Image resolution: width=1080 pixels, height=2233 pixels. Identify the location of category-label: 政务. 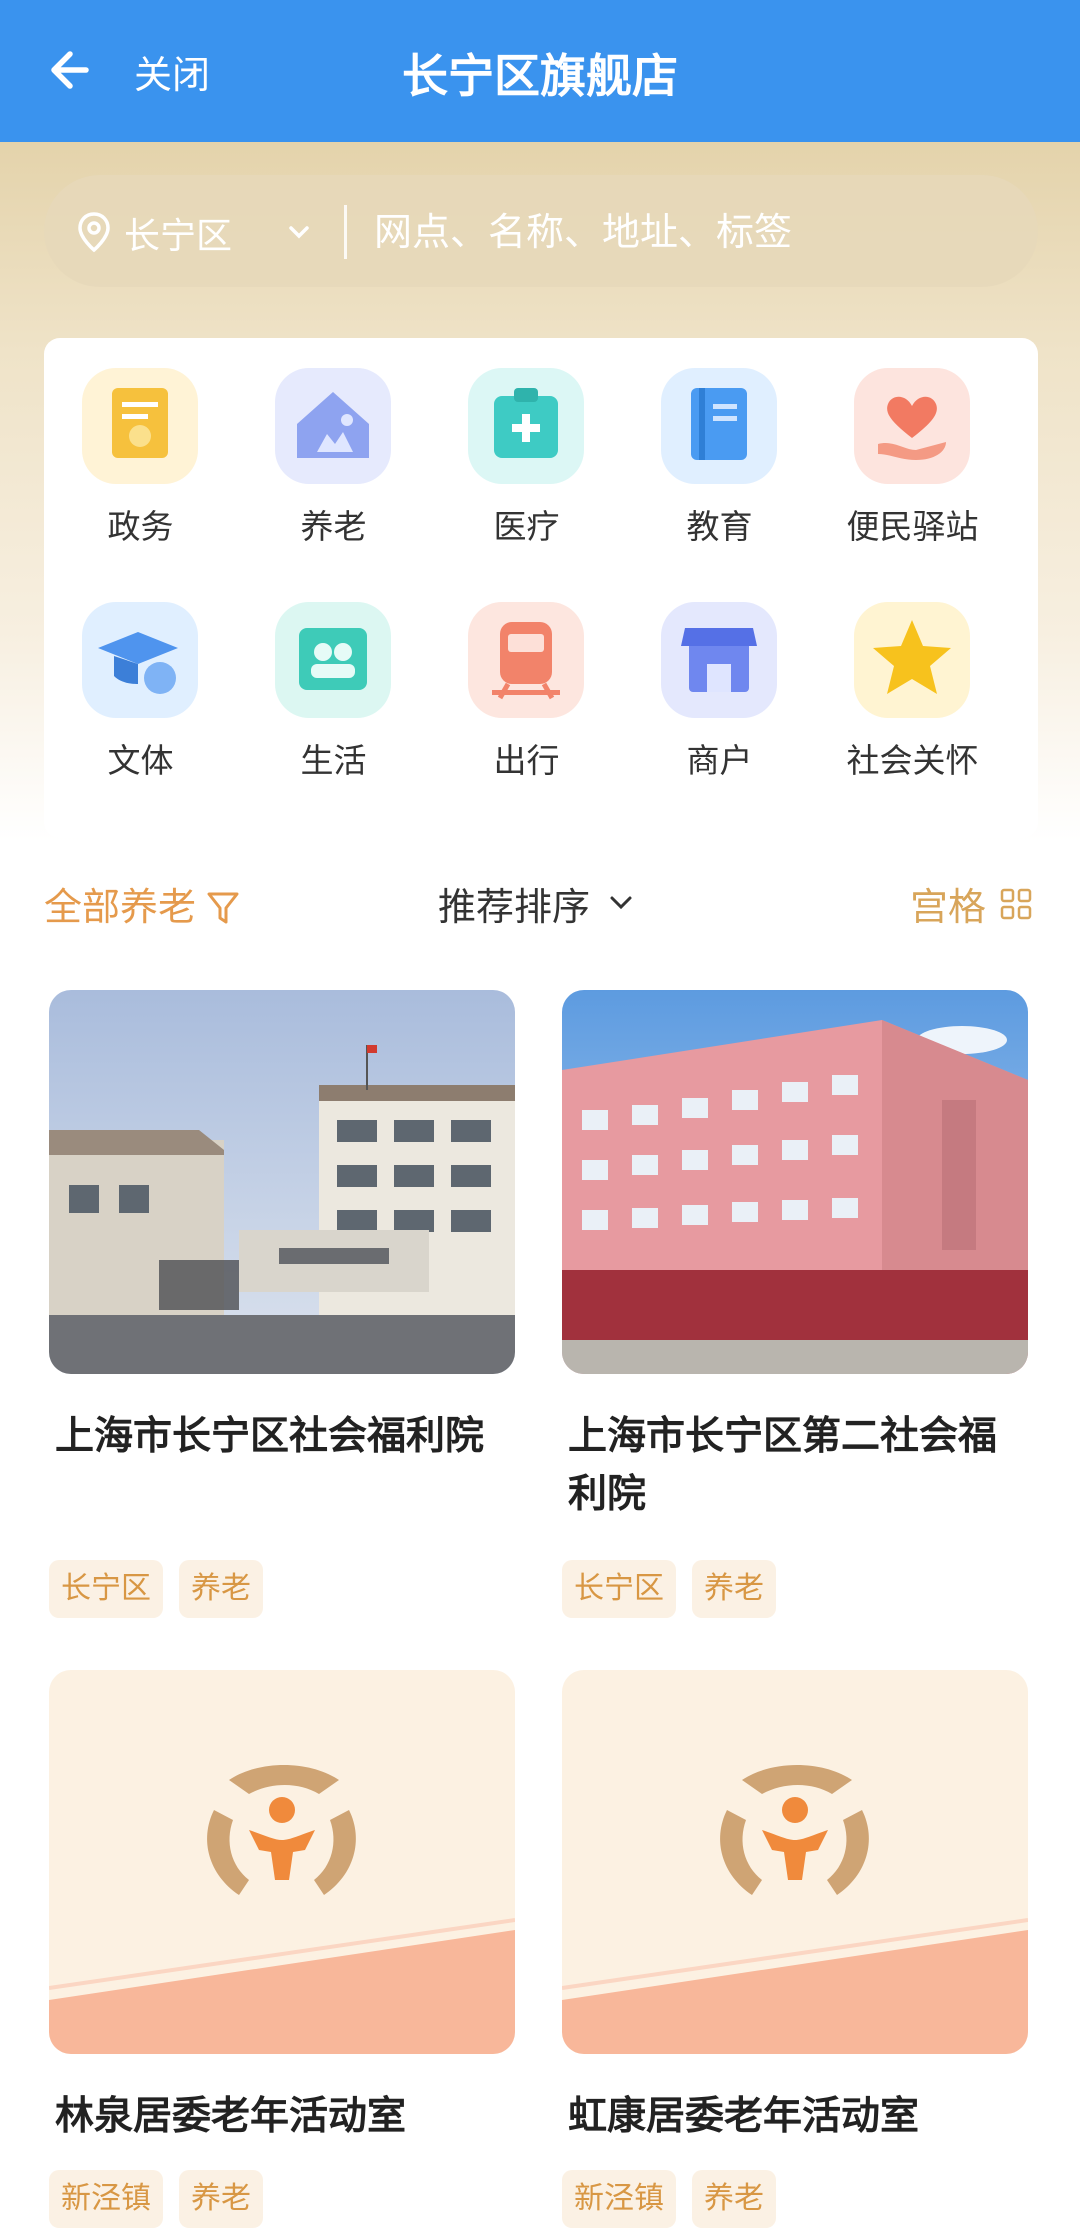
(140, 526).